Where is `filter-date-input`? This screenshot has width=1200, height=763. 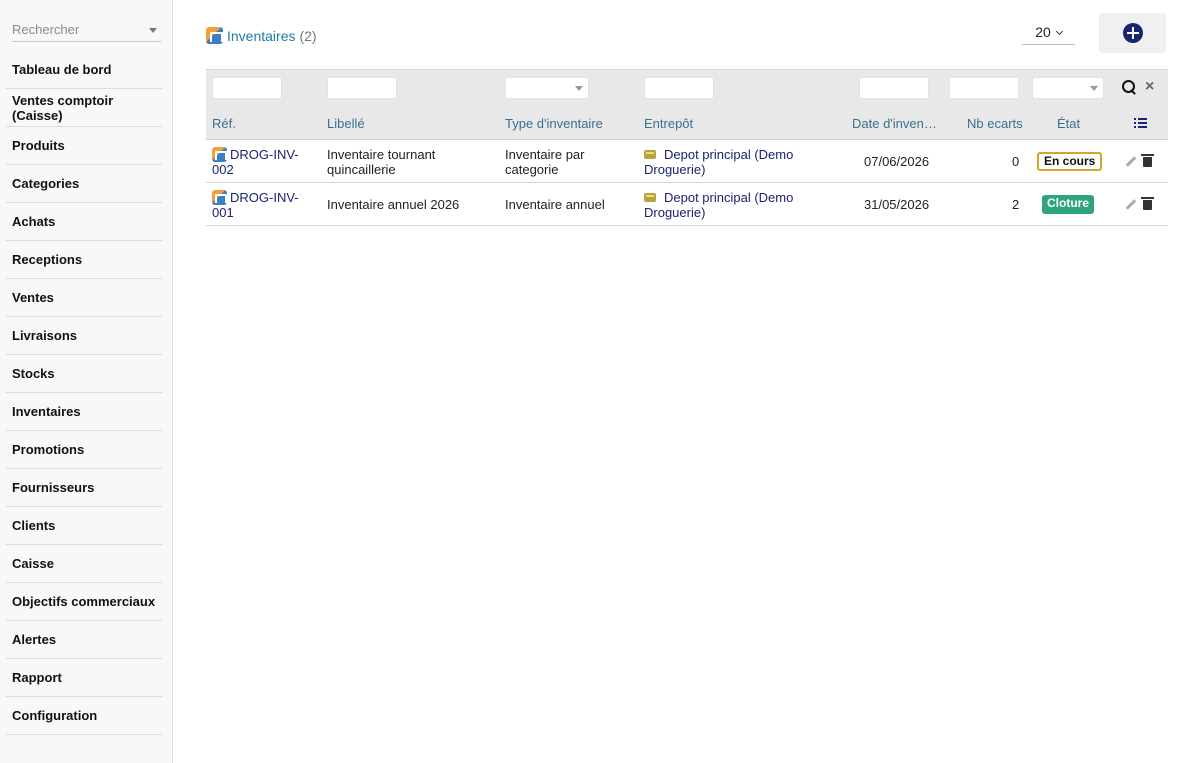 filter-date-input is located at coordinates (894, 88).